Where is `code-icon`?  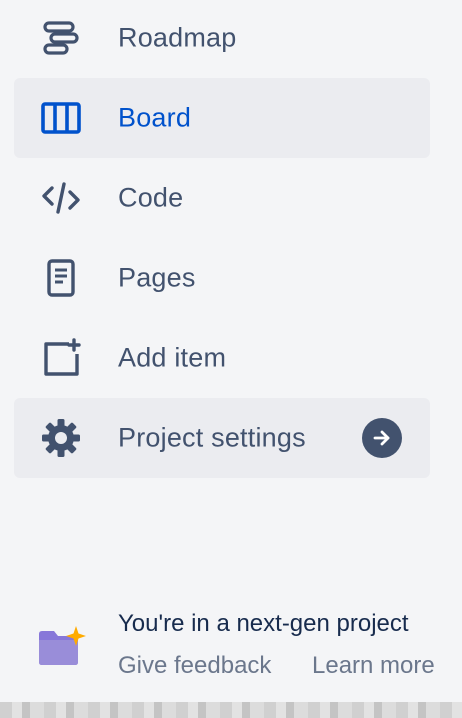 code-icon is located at coordinates (61, 198).